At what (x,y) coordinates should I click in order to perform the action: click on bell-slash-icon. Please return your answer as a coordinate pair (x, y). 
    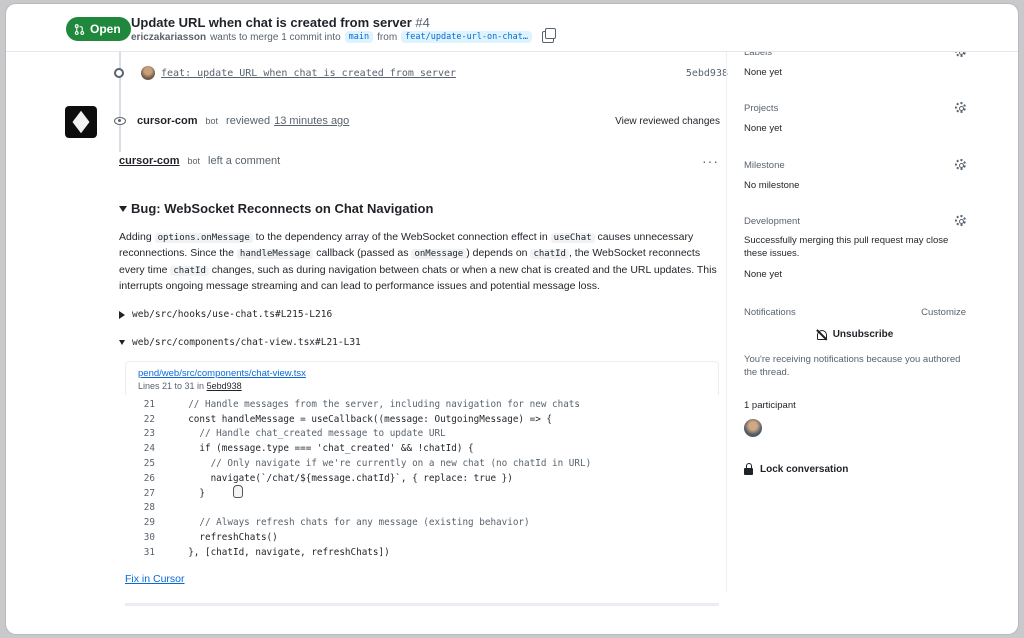
    Looking at the image, I should click on (821, 334).